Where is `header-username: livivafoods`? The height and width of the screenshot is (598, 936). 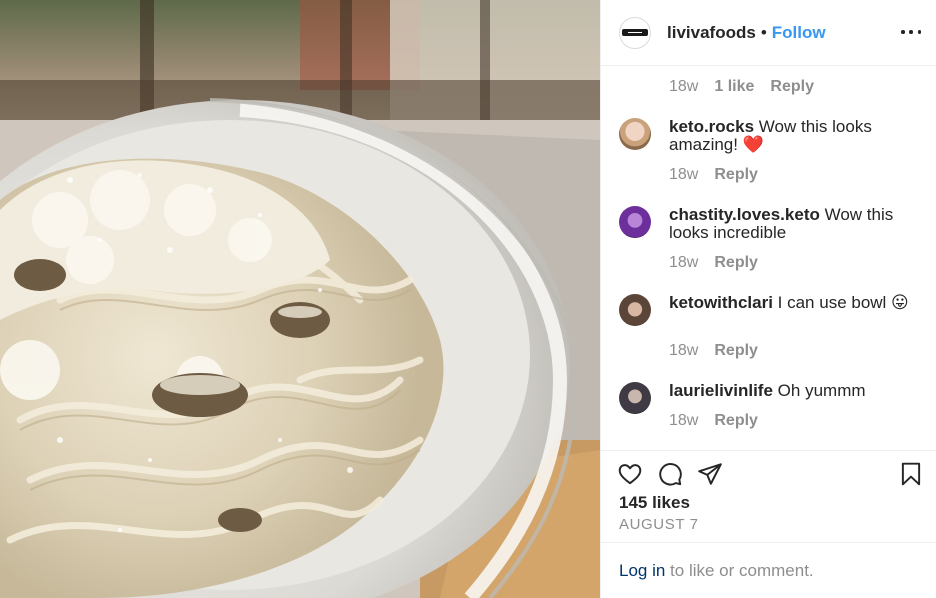 header-username: livivafoods is located at coordinates (711, 33).